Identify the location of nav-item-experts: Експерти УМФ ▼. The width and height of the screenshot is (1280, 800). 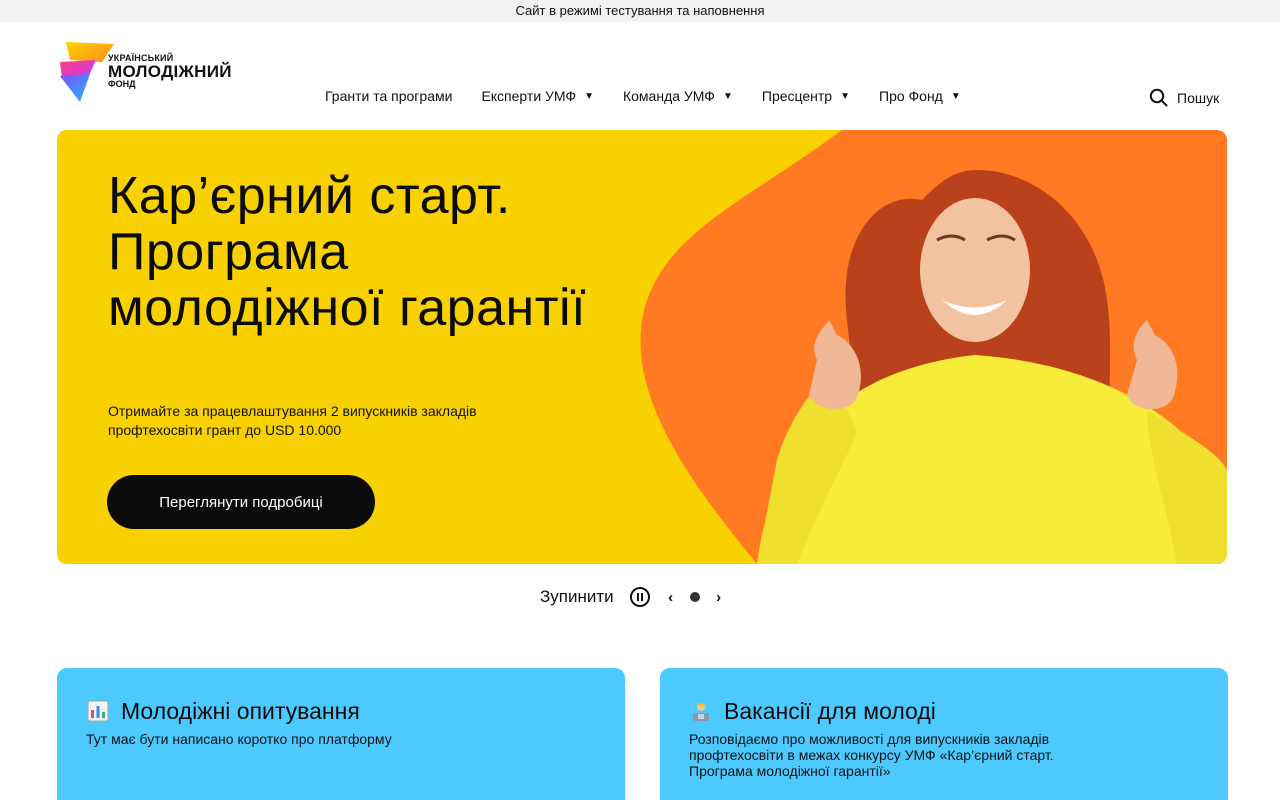
(537, 96).